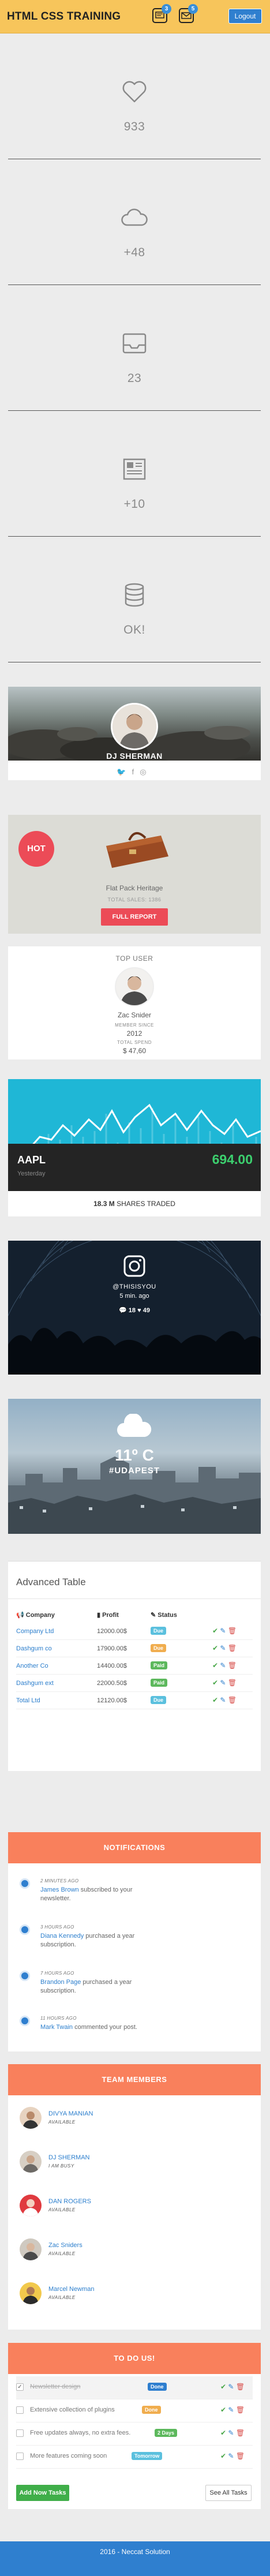  I want to click on timeline-dot-icon, so click(25, 1929).